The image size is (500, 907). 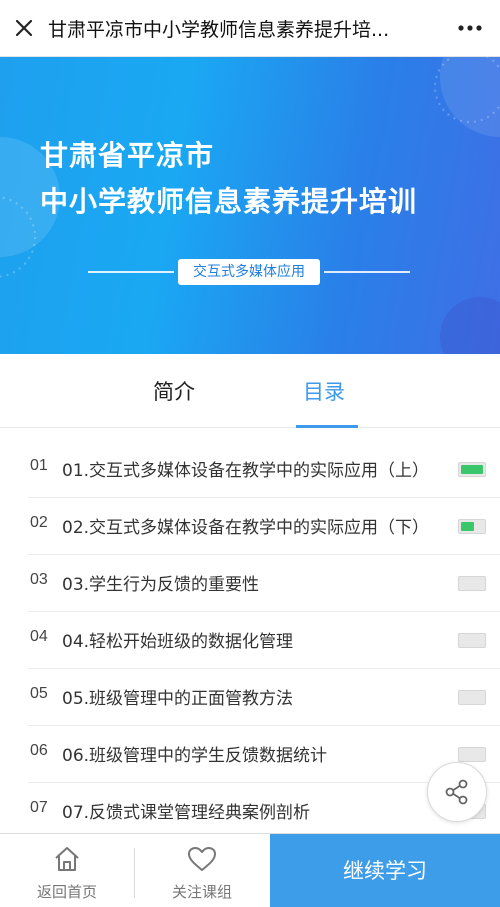 What do you see at coordinates (186, 813) in the screenshot?
I see `lesson-title: 07.反馈式课堂管理经典案例剖析` at bounding box center [186, 813].